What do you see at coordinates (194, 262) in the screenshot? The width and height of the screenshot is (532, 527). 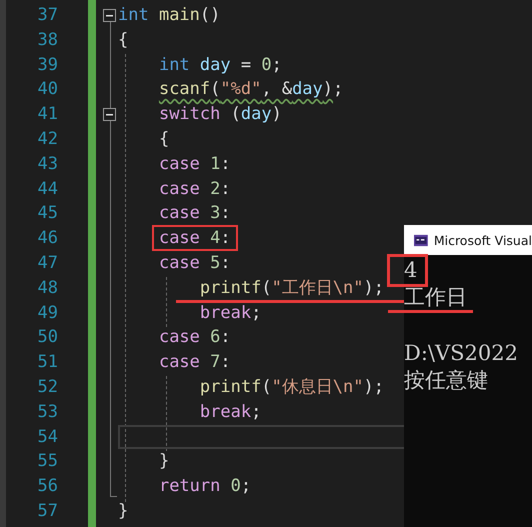 I see `code-line: case 5:` at bounding box center [194, 262].